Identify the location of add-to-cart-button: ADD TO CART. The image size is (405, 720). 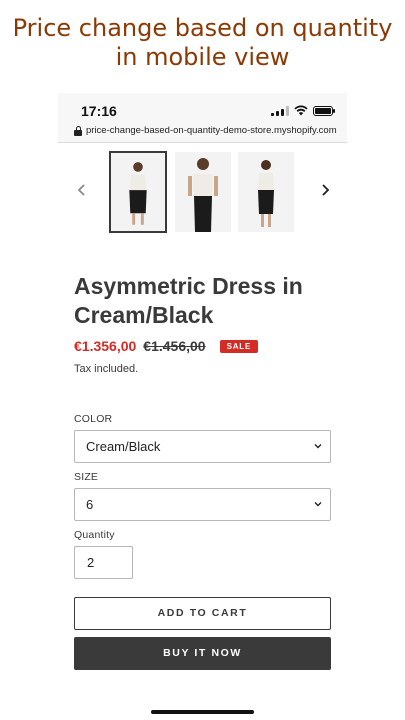
(202, 613).